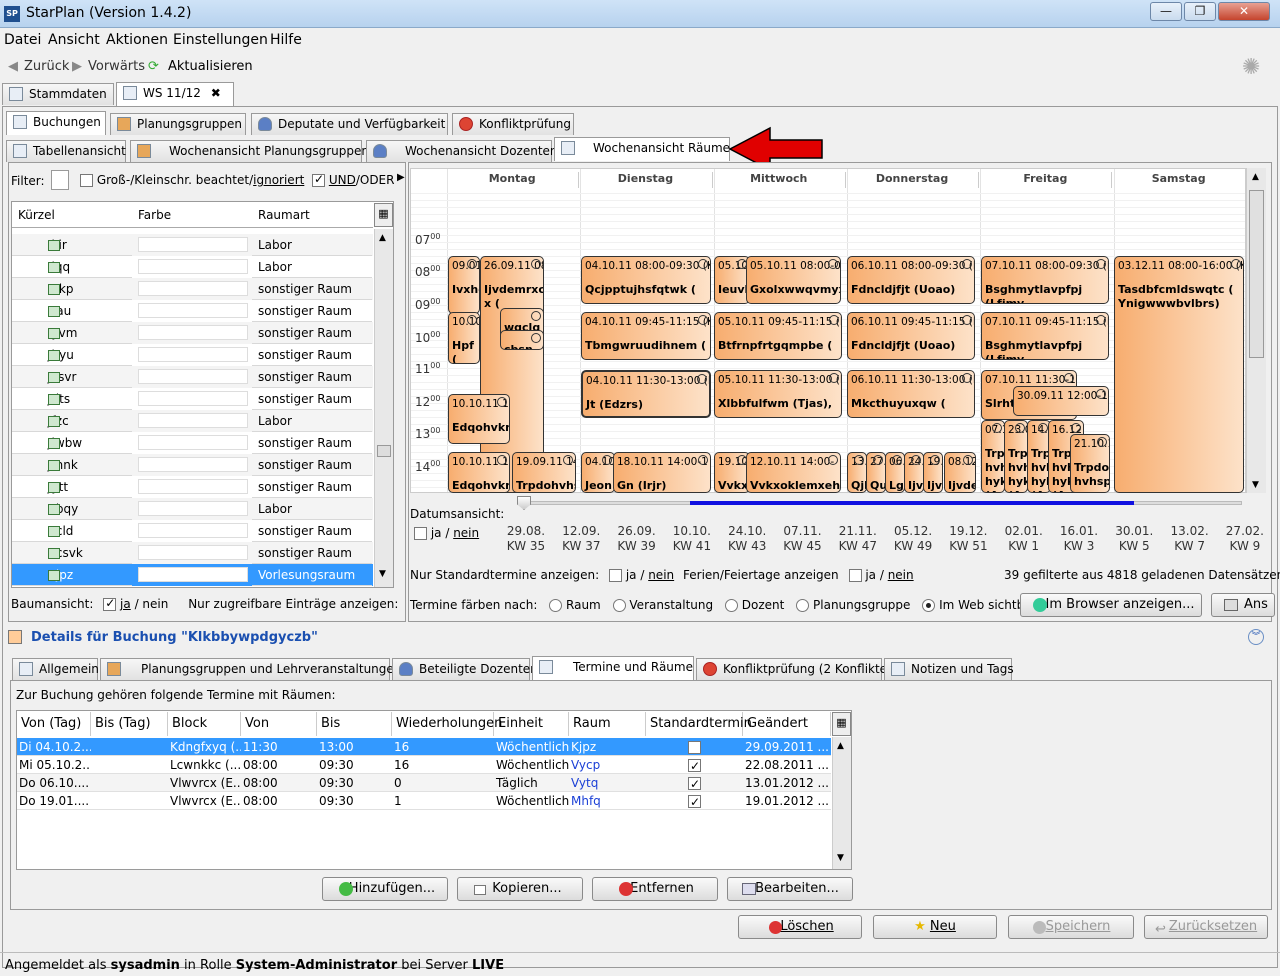  Describe the element at coordinates (731, 605) in the screenshot. I see `color-dozent-radio` at that location.